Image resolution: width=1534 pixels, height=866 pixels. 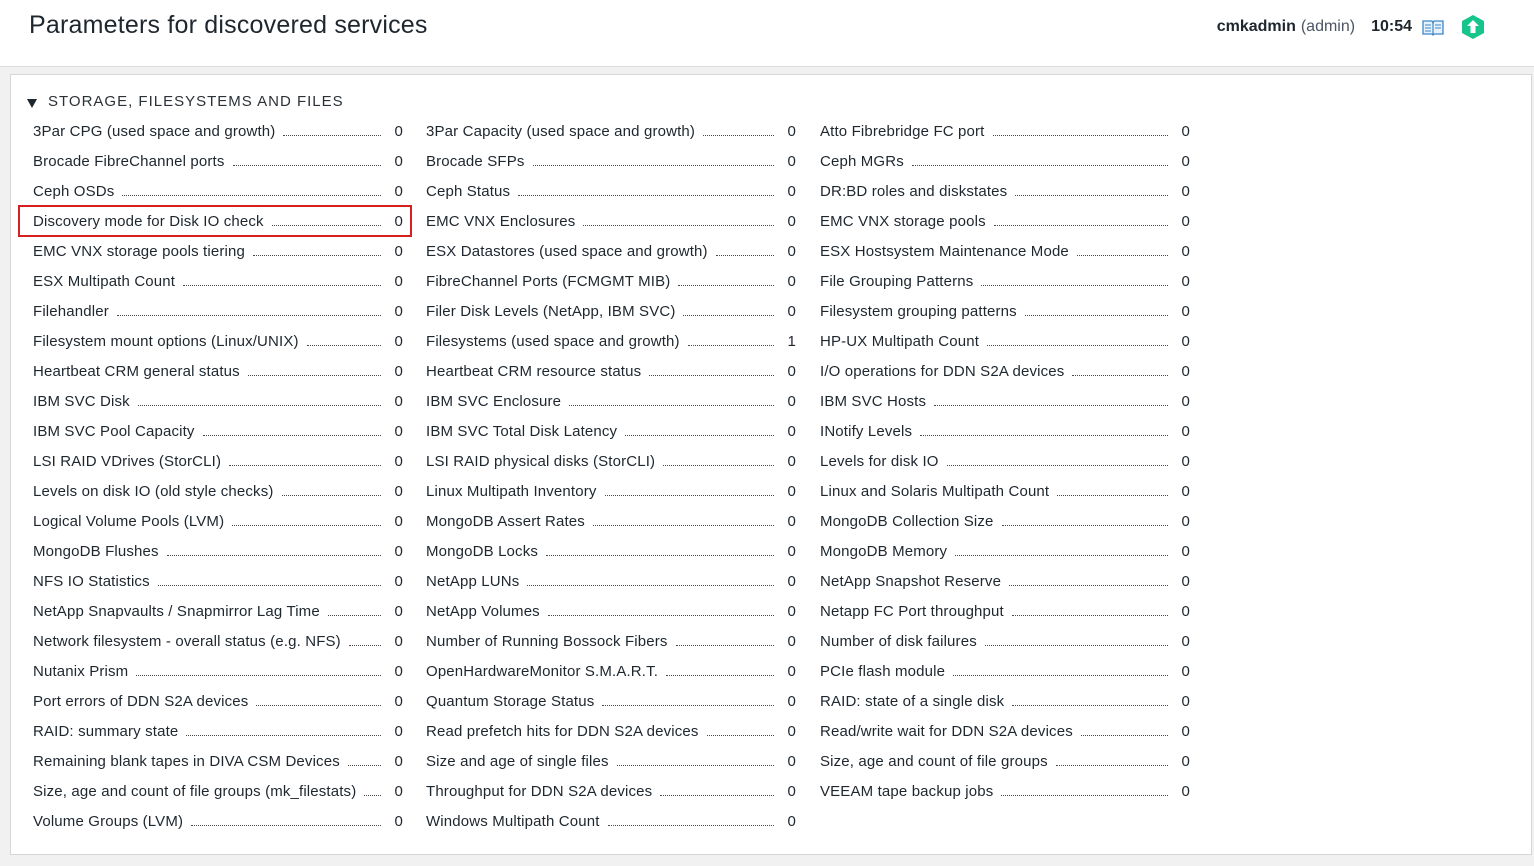 What do you see at coordinates (32, 103) in the screenshot?
I see `collapse-triangle-icon` at bounding box center [32, 103].